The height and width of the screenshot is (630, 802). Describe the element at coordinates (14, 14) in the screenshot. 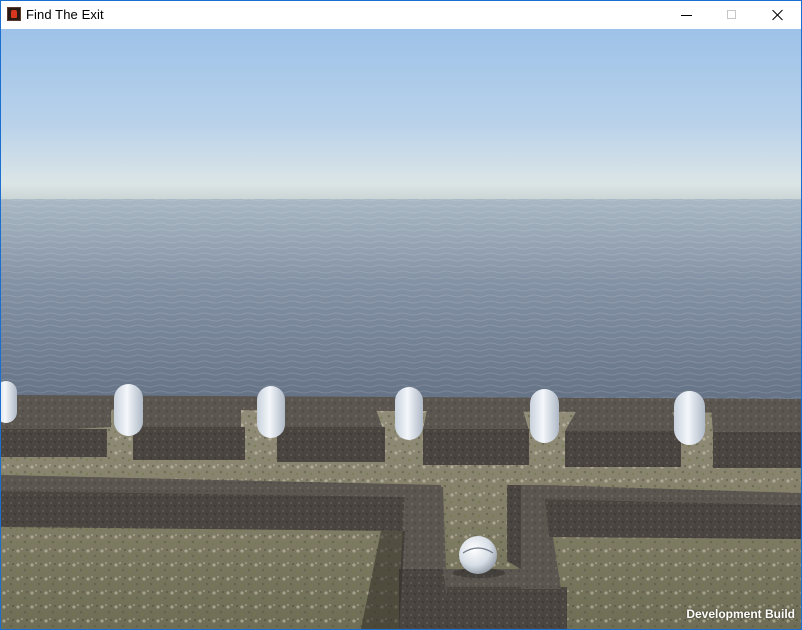

I see `unity-player-icon` at that location.